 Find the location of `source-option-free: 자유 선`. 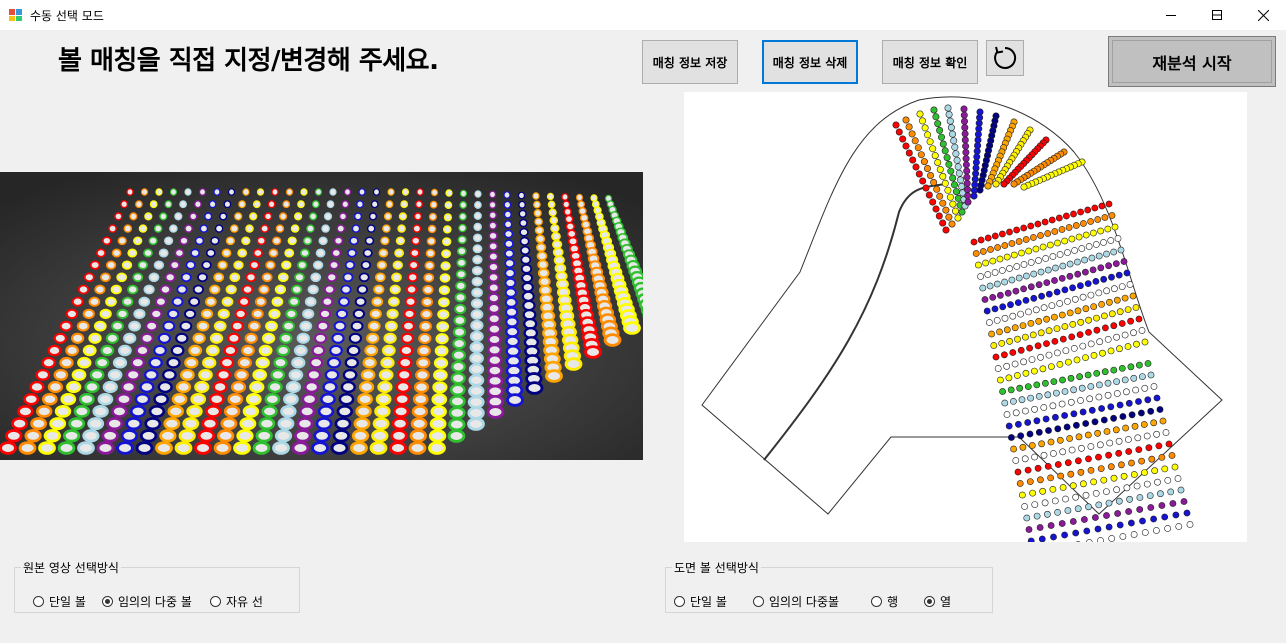

source-option-free: 자유 선 is located at coordinates (236, 601).